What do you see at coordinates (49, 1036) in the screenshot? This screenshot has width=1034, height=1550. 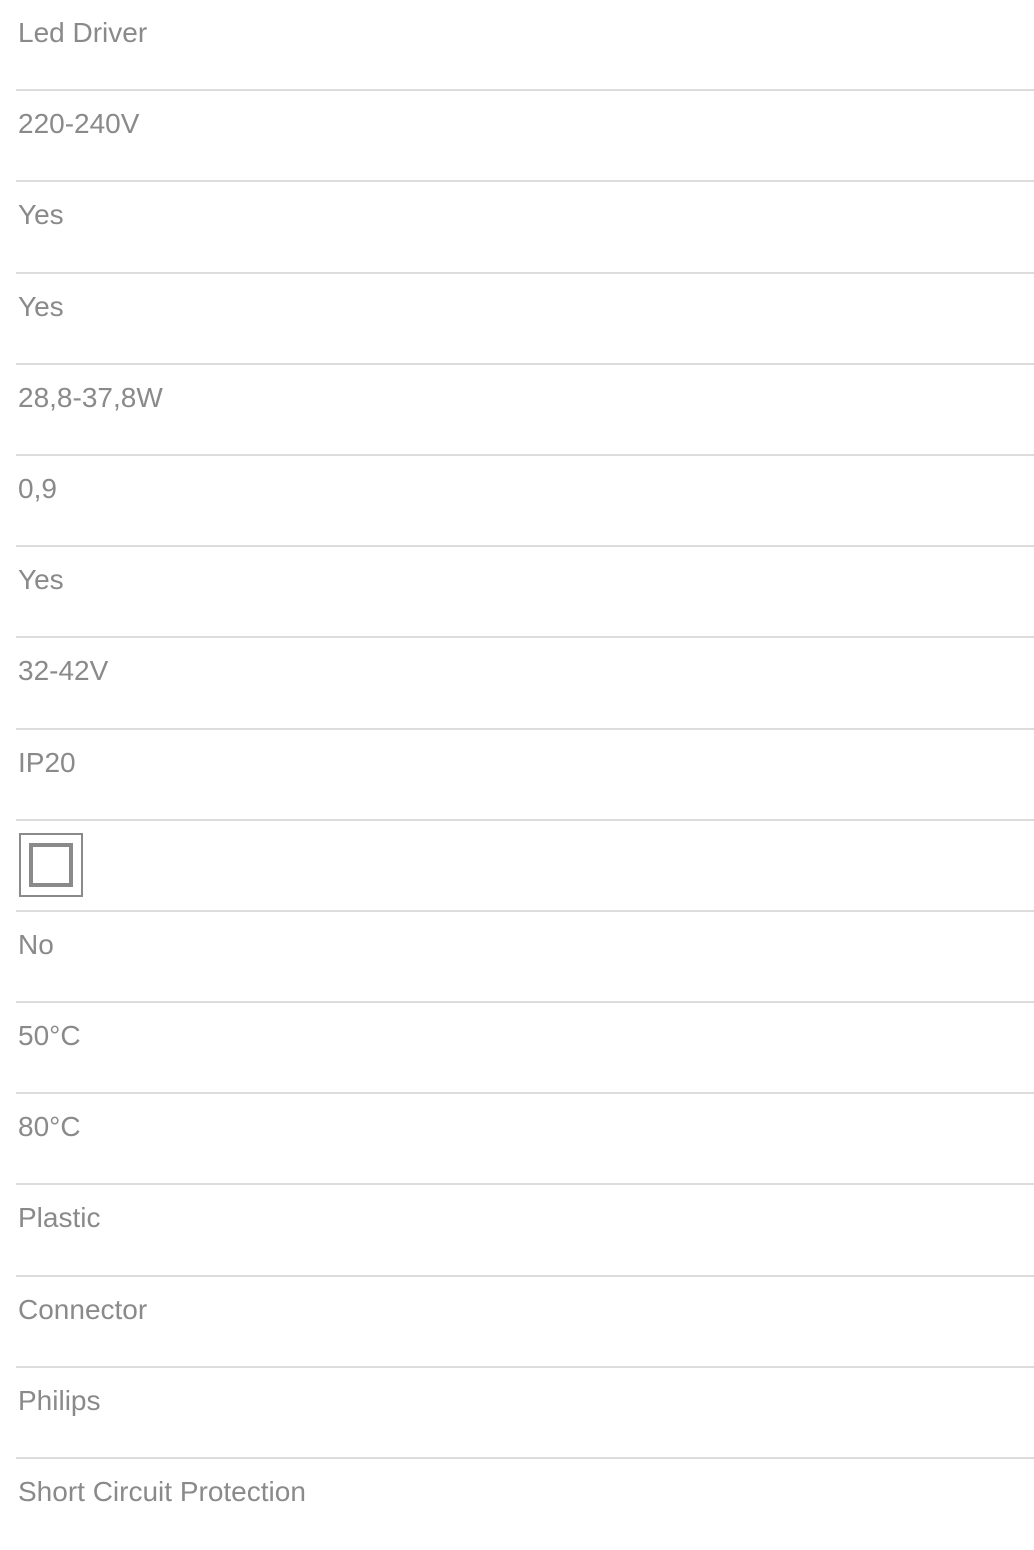 I see `spec-value: 50°C` at bounding box center [49, 1036].